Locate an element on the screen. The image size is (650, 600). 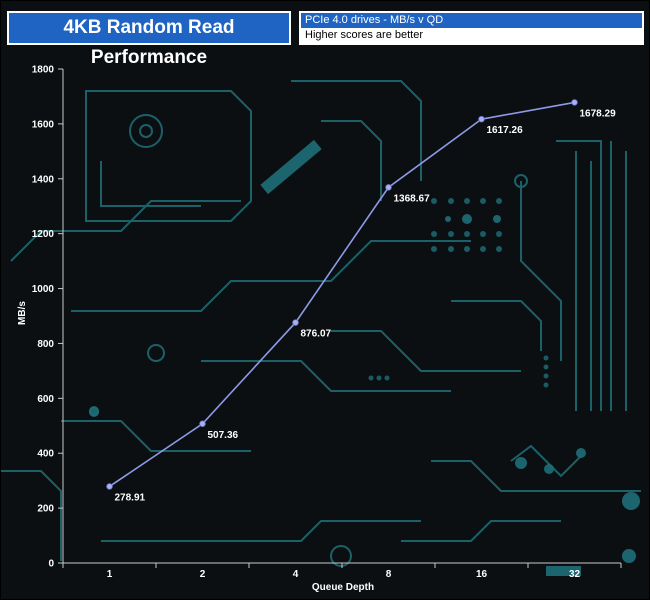
data-label: 507.36 is located at coordinates (223, 435).